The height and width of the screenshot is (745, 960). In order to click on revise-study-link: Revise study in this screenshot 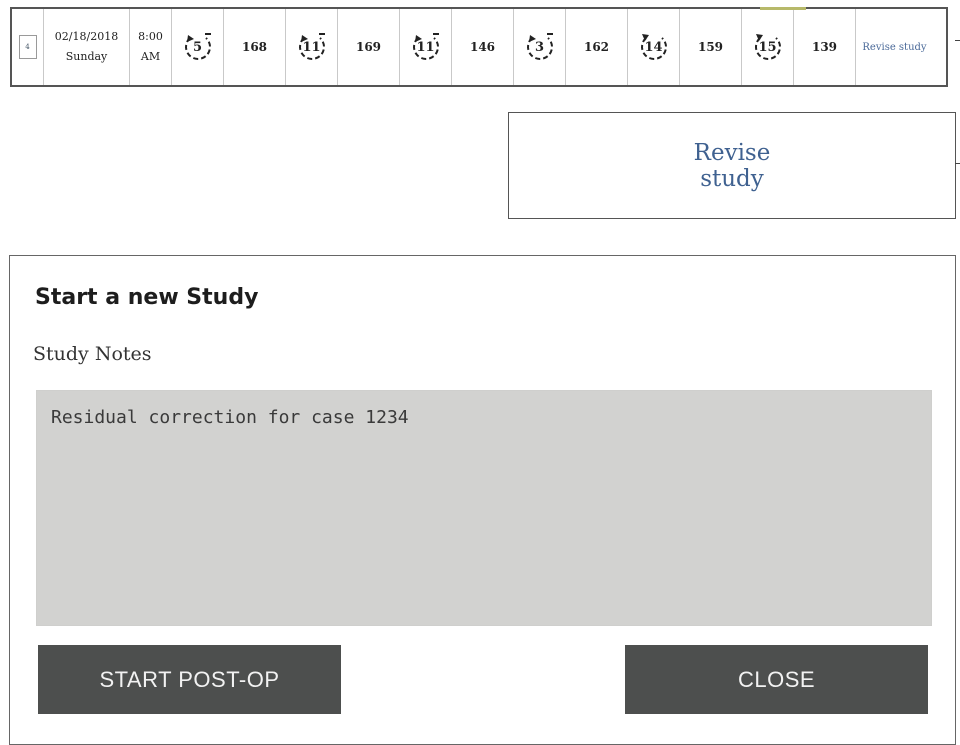, I will do `click(894, 47)`.